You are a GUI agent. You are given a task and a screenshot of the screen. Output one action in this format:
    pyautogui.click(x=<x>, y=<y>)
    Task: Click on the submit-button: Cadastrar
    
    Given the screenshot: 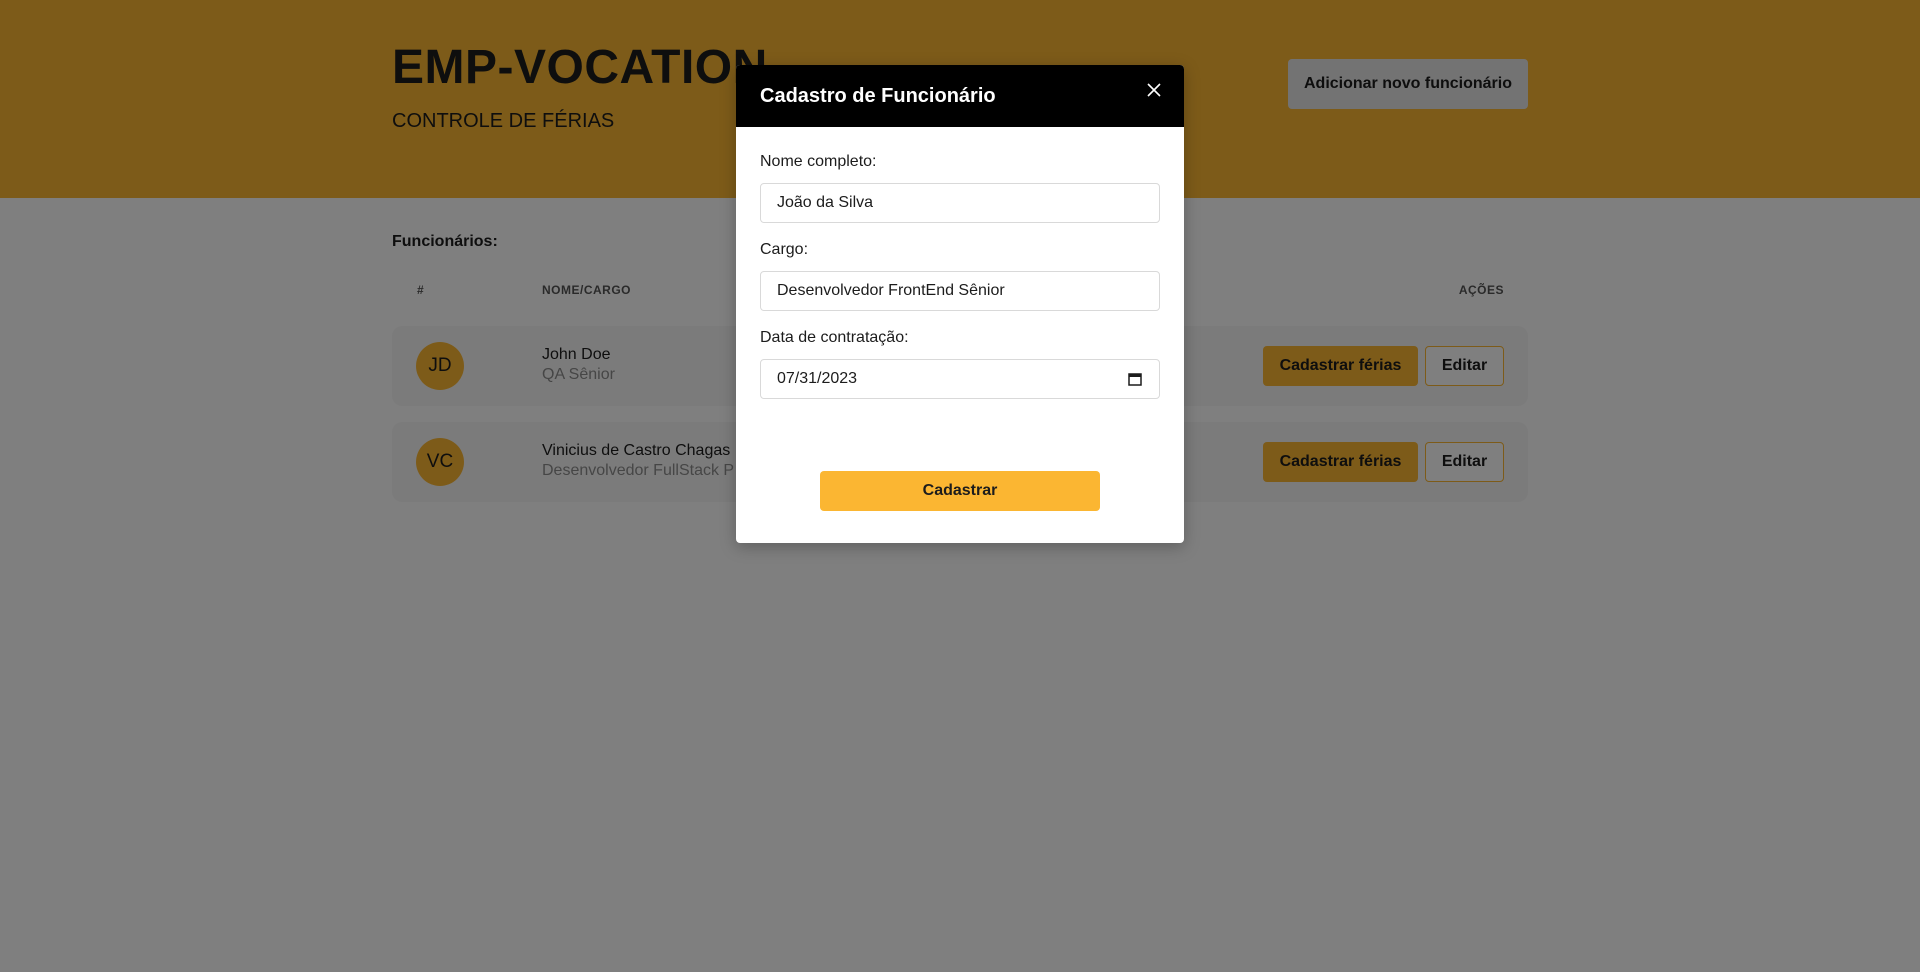 What is the action you would take?
    pyautogui.click(x=960, y=491)
    